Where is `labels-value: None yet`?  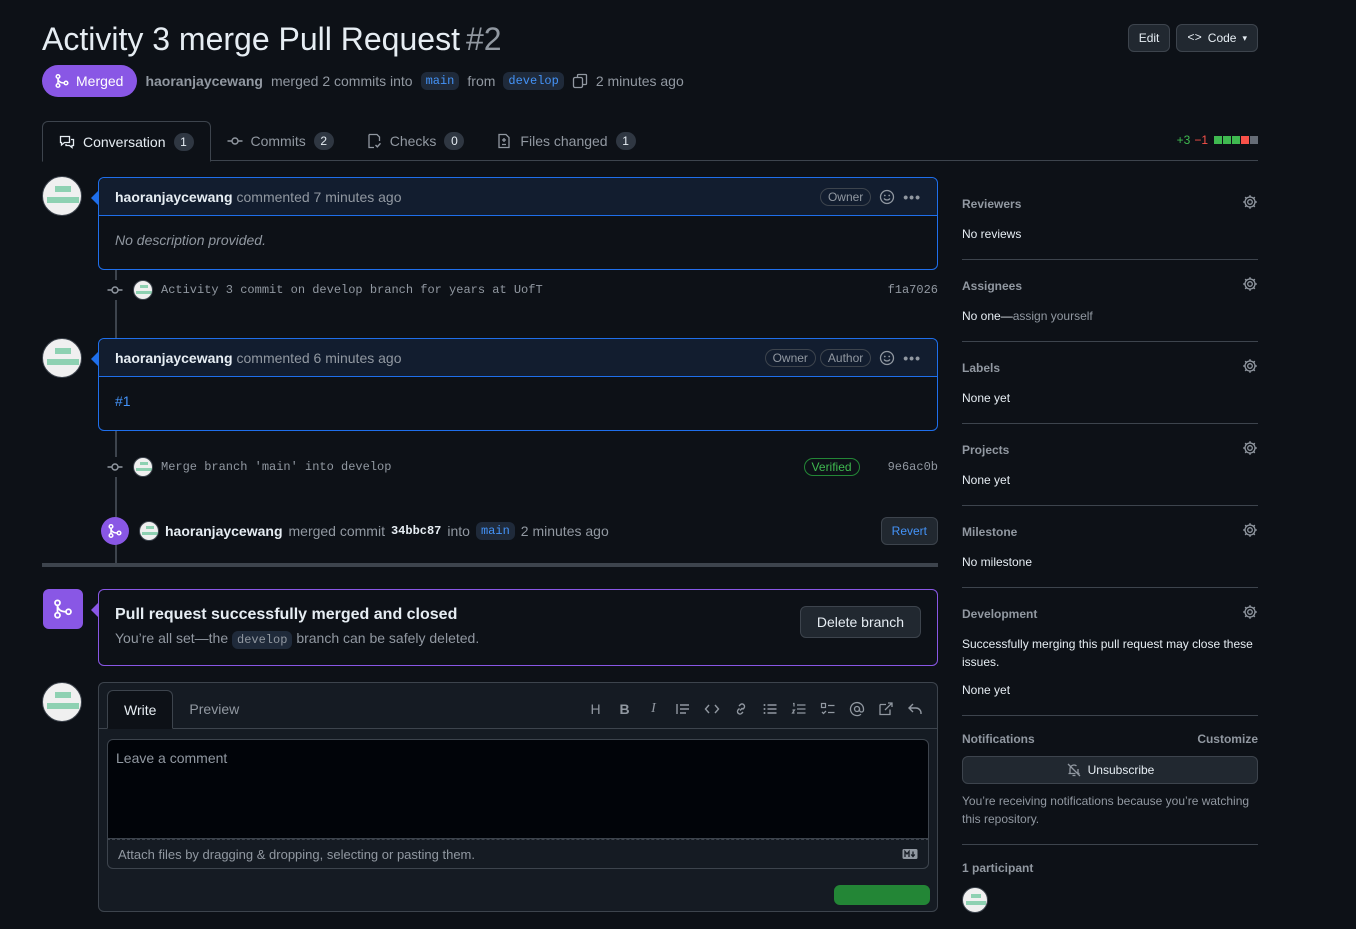 labels-value: None yet is located at coordinates (986, 398).